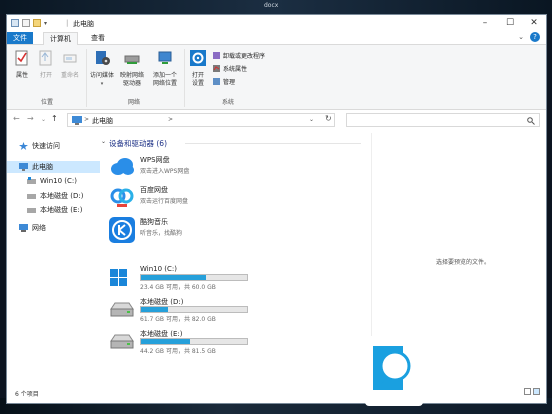  I want to click on section-divider, so click(273, 143).